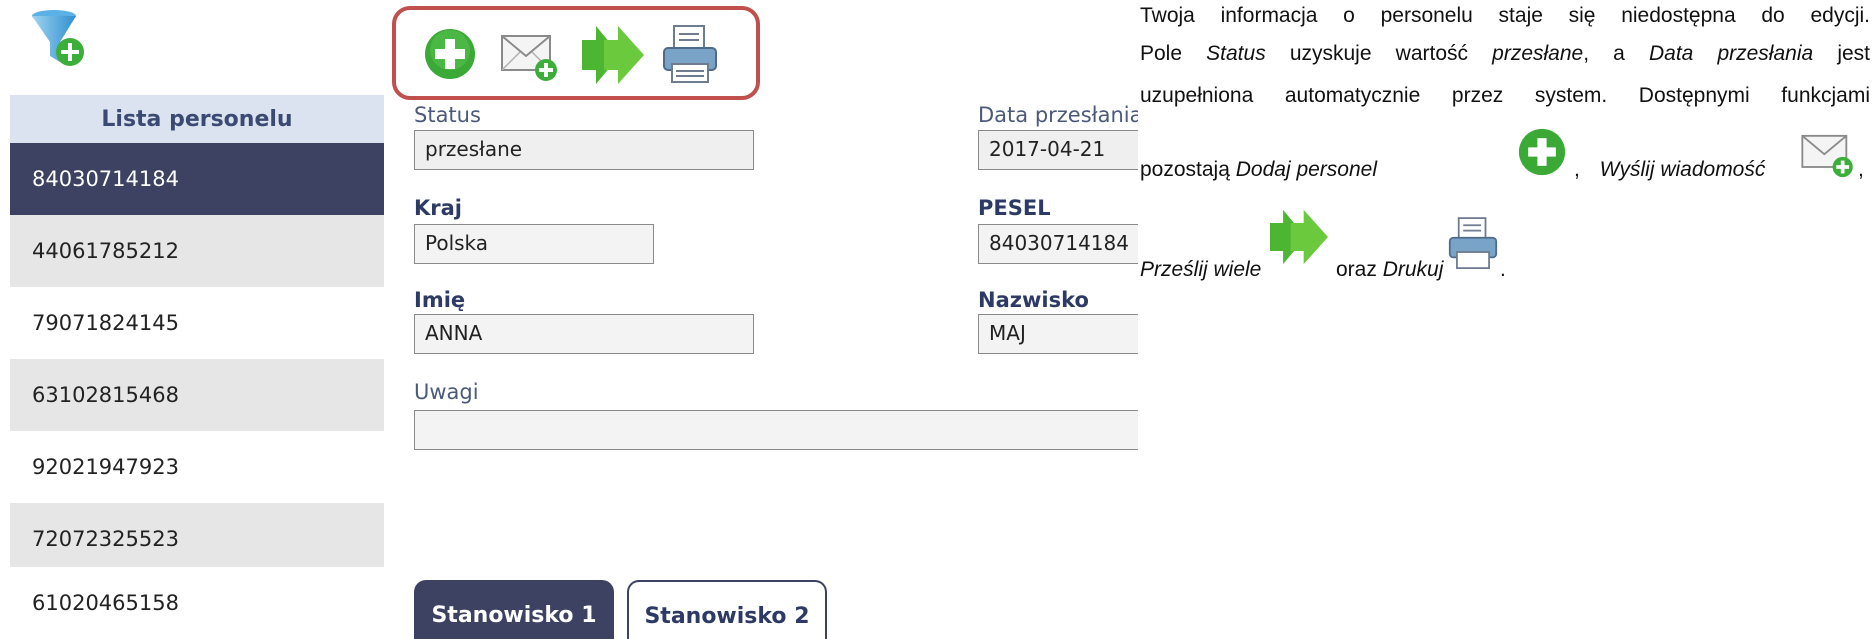 This screenshot has height=639, width=1874. What do you see at coordinates (1058, 115) in the screenshot?
I see `sent-date-label: Data przesłania` at bounding box center [1058, 115].